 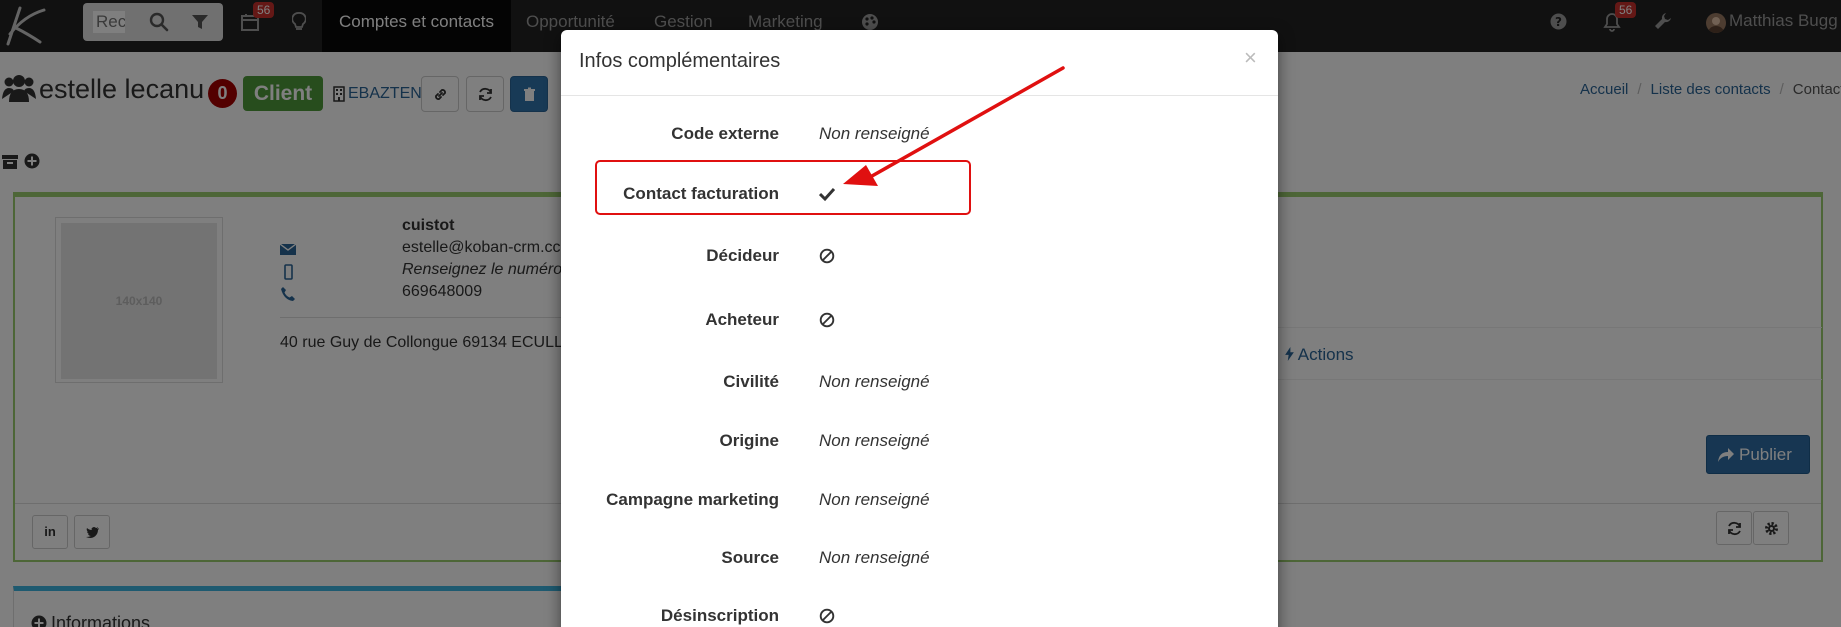 I want to click on field-label-unsubscribe: Désinscription, so click(x=719, y=615).